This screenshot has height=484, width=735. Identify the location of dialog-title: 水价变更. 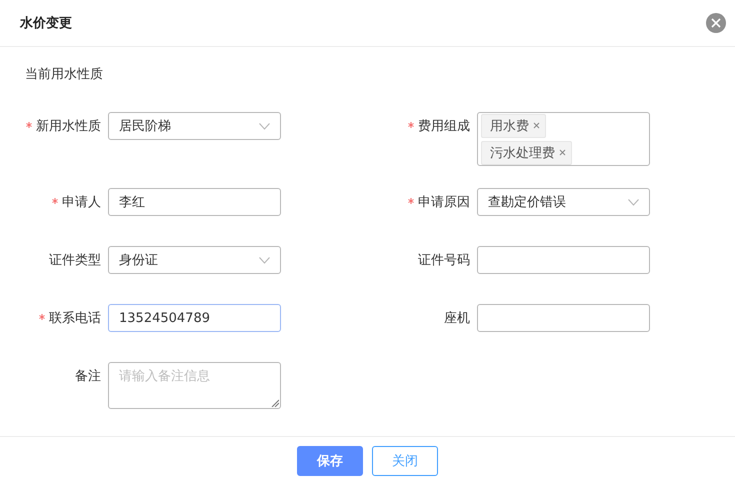
(46, 23).